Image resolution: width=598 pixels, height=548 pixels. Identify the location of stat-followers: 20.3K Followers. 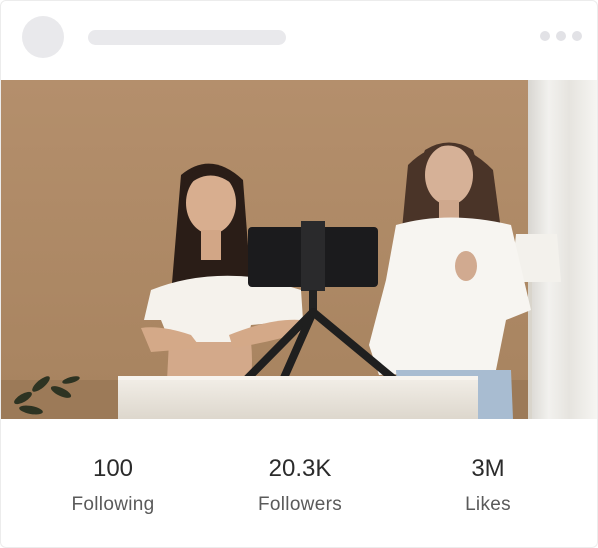
(300, 486).